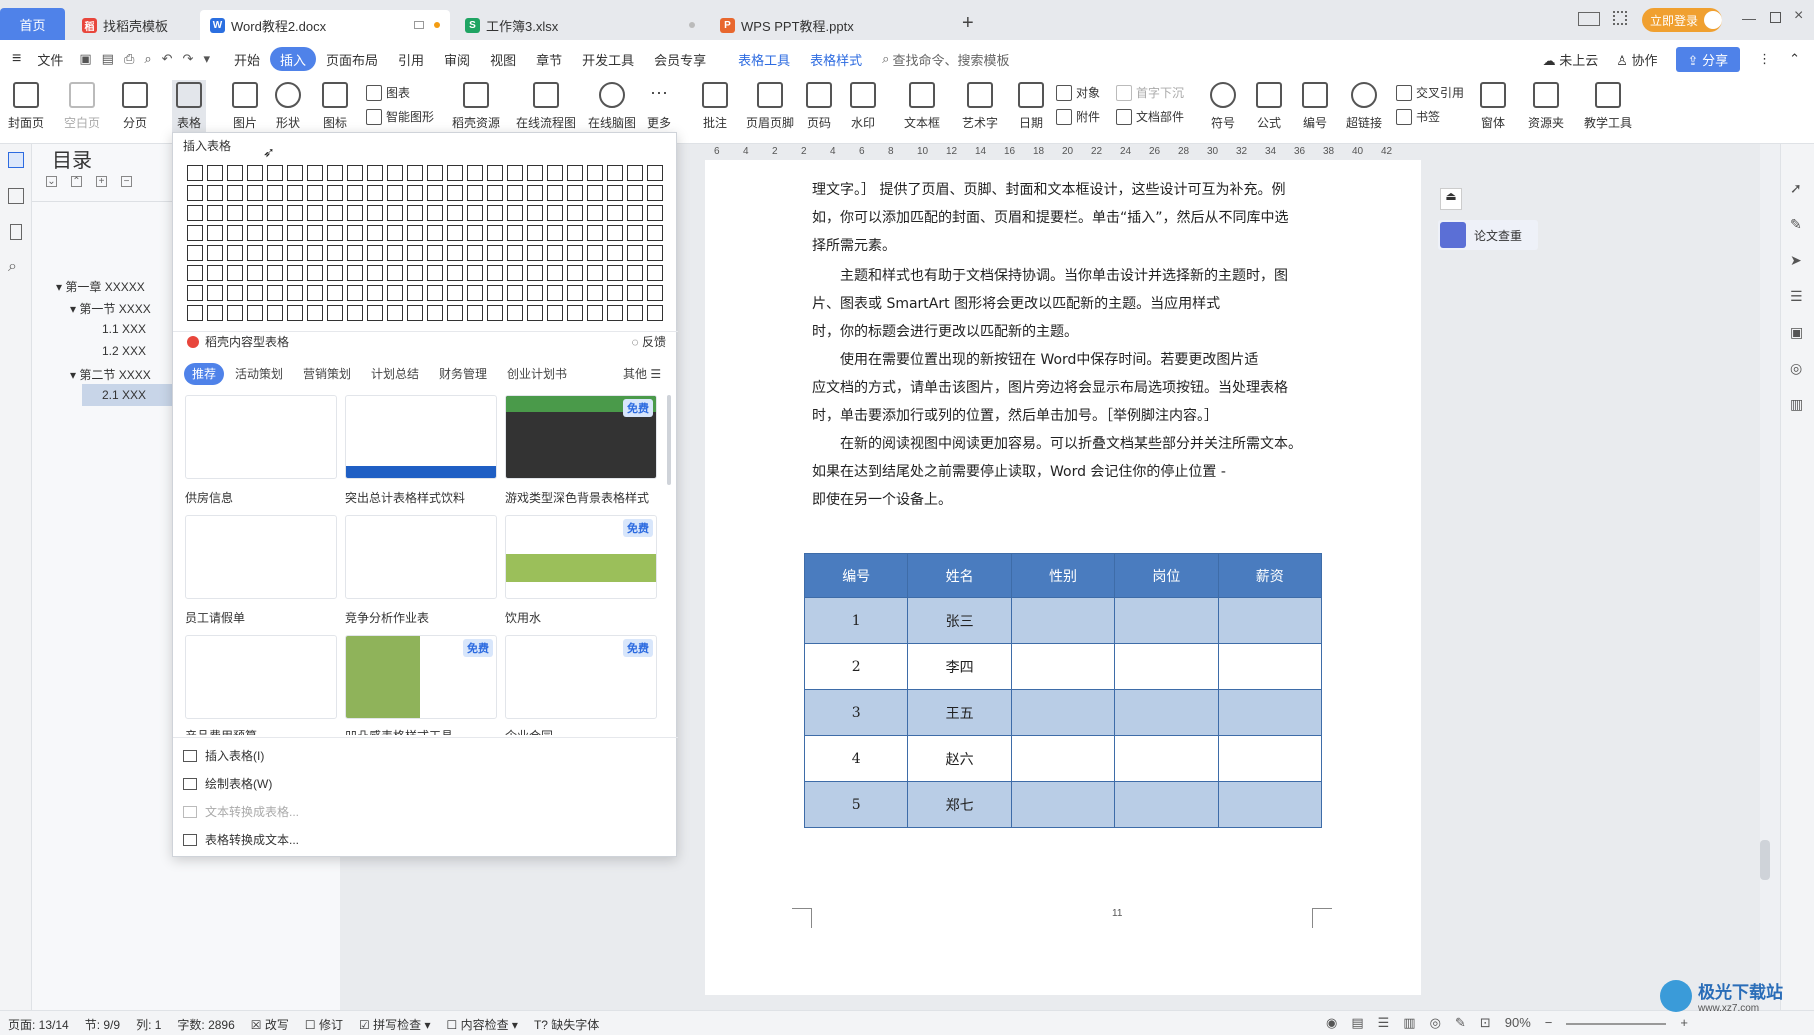 The image size is (1814, 1035). Describe the element at coordinates (1636, 59) in the screenshot. I see `collab-button: ♙ 协作` at that location.